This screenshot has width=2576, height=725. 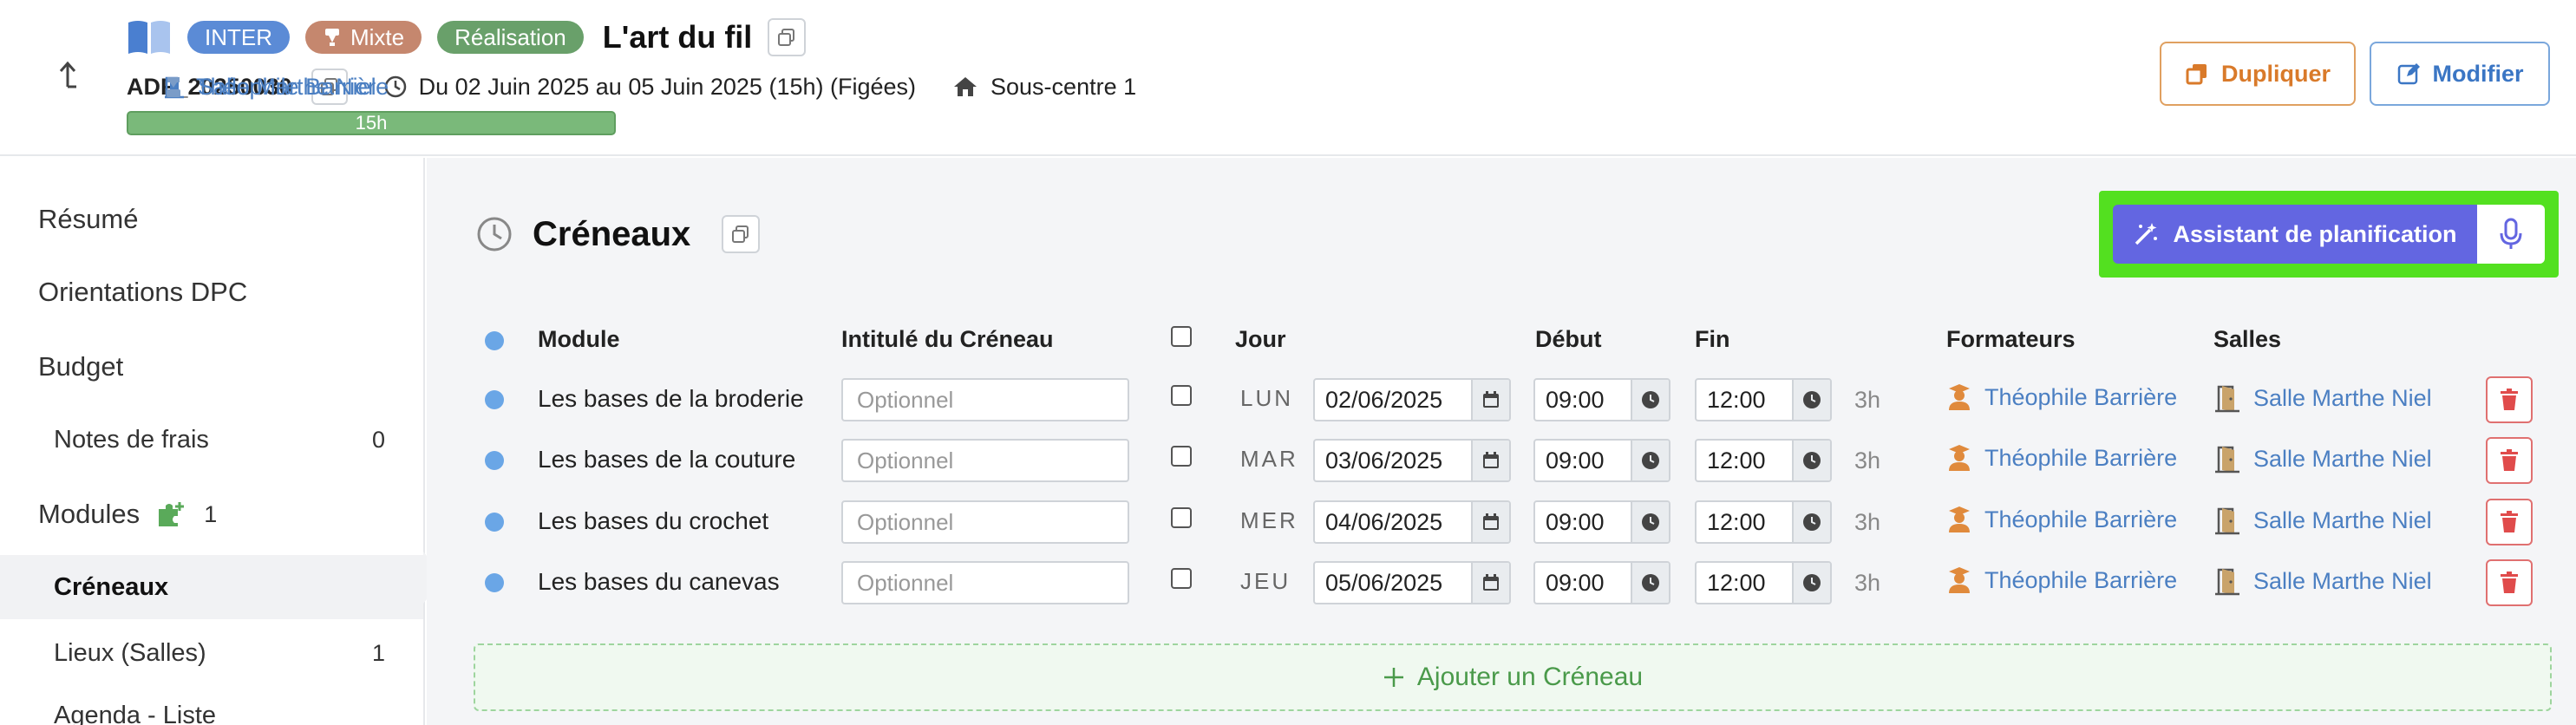 What do you see at coordinates (2258, 74) in the screenshot?
I see `duplicate-button: Dupliquer` at bounding box center [2258, 74].